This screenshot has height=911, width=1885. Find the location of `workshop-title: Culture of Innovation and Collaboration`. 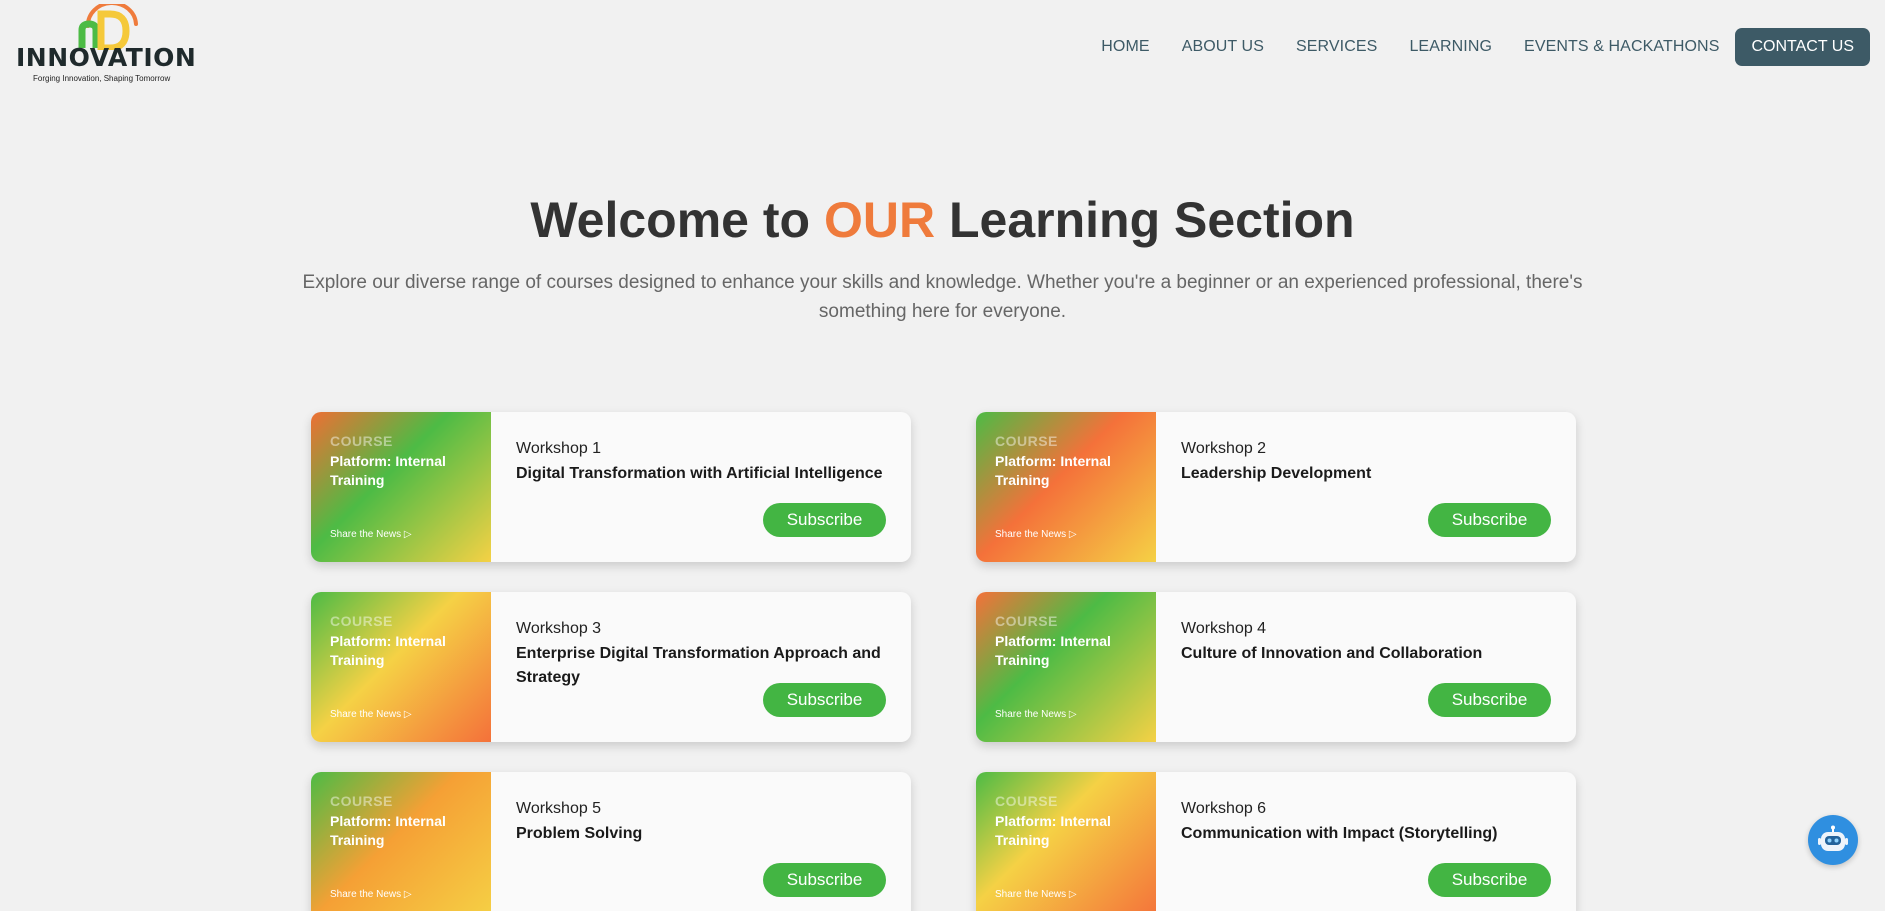

workshop-title: Culture of Innovation and Collaboration is located at coordinates (1332, 653).